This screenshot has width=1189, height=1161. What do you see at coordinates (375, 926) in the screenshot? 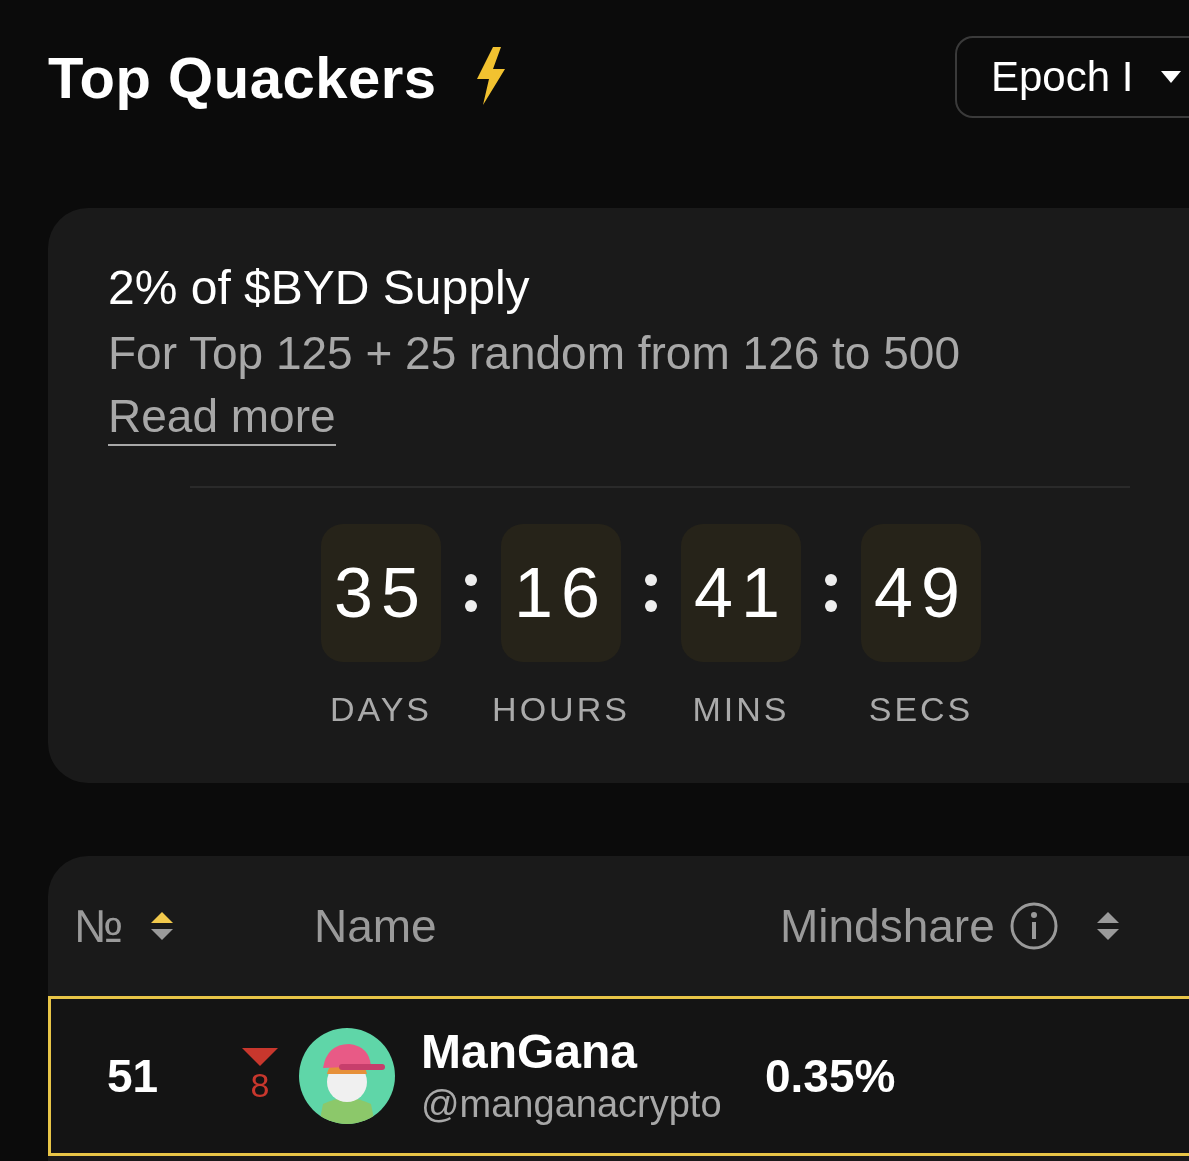
I see `column-header: Name` at bounding box center [375, 926].